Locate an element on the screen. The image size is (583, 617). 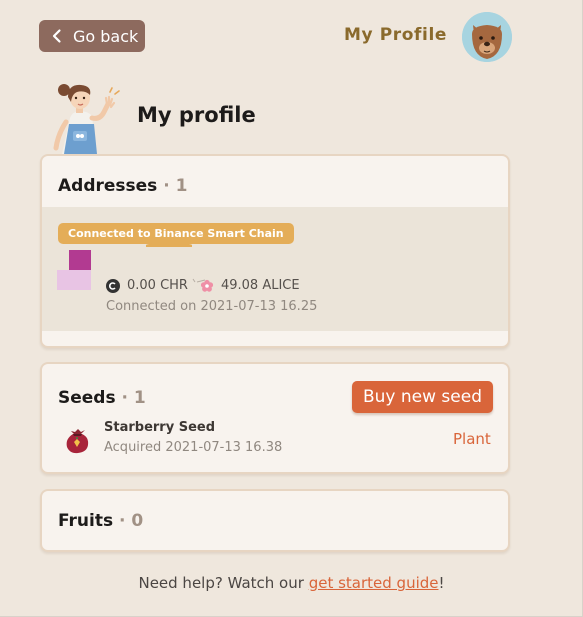
fruits-count: 0 is located at coordinates (137, 521).